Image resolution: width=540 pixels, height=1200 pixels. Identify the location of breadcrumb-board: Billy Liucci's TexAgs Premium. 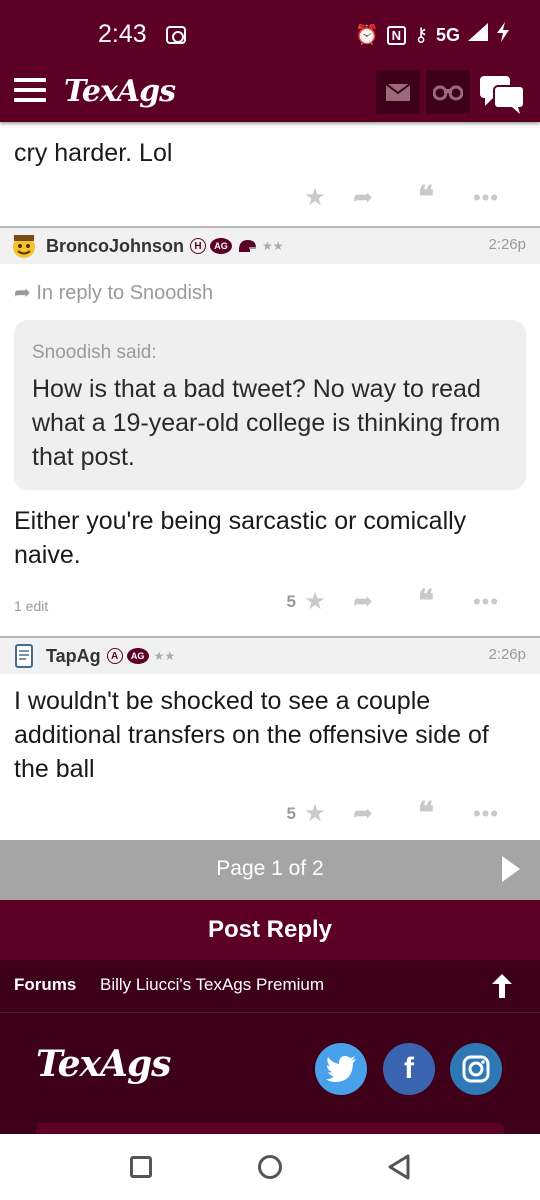
(212, 985).